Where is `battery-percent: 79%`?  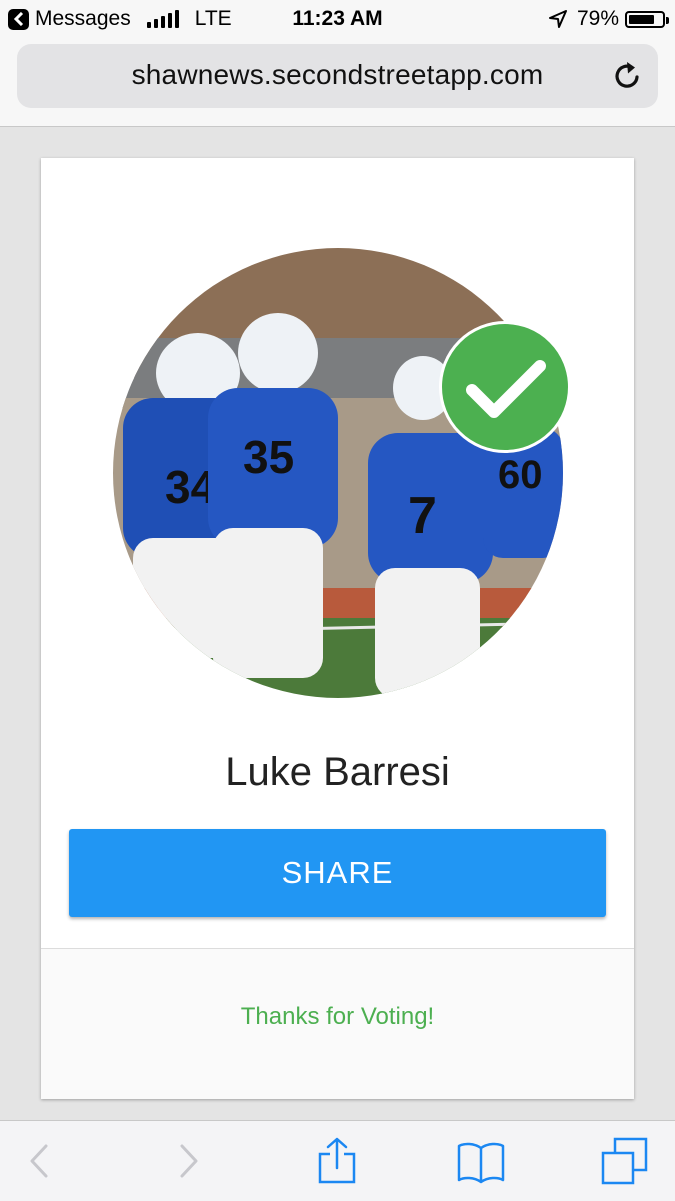 battery-percent: 79% is located at coordinates (597, 18).